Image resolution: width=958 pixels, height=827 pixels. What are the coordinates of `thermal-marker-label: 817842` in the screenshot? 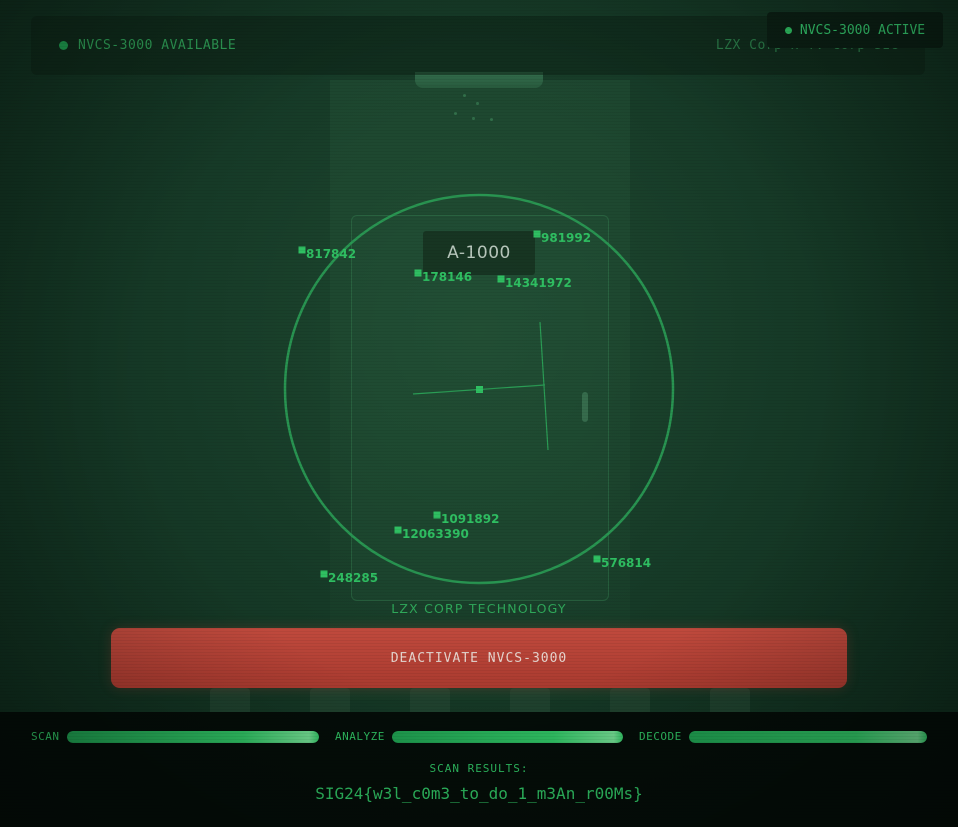 It's located at (331, 254).